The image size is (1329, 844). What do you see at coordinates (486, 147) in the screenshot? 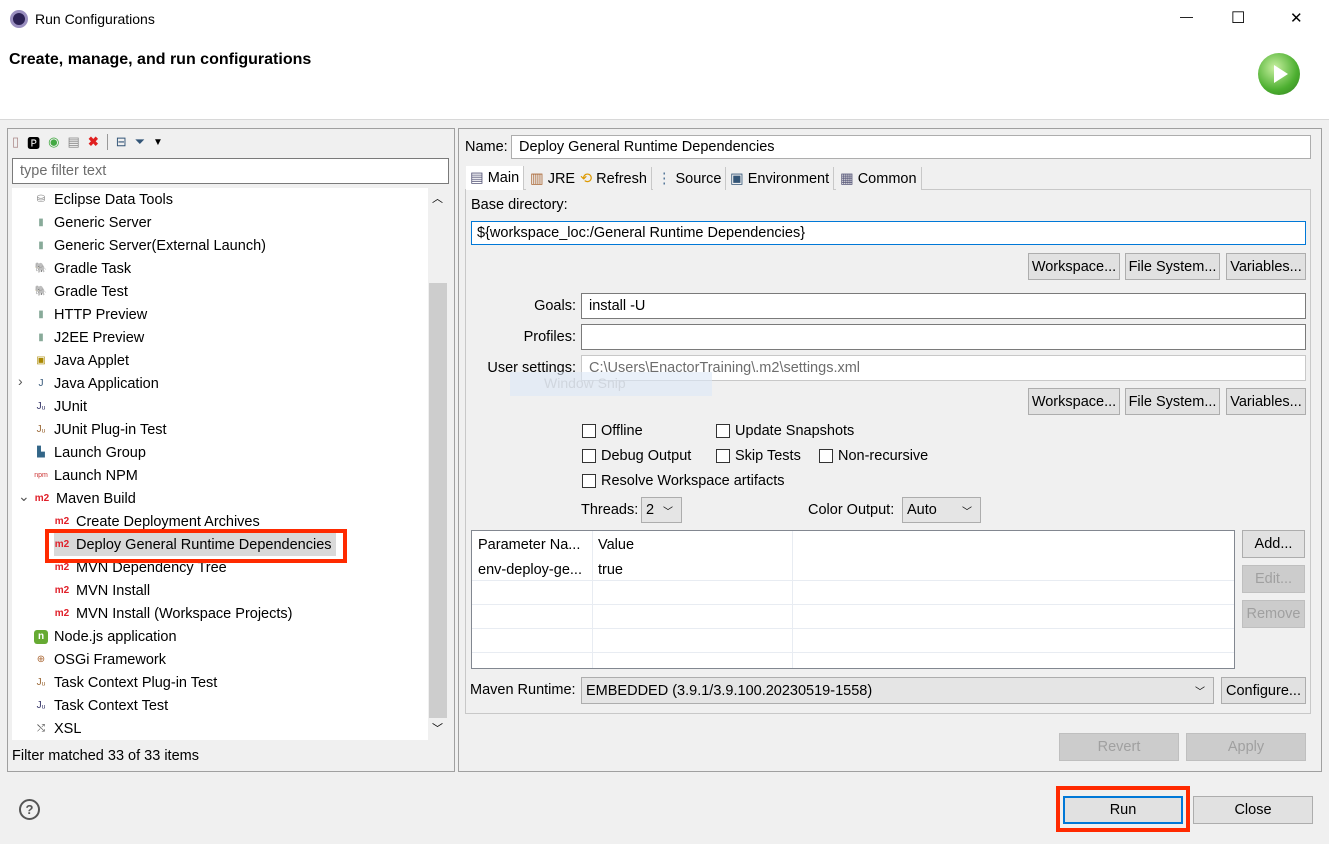
I see `name-label: Name:` at bounding box center [486, 147].